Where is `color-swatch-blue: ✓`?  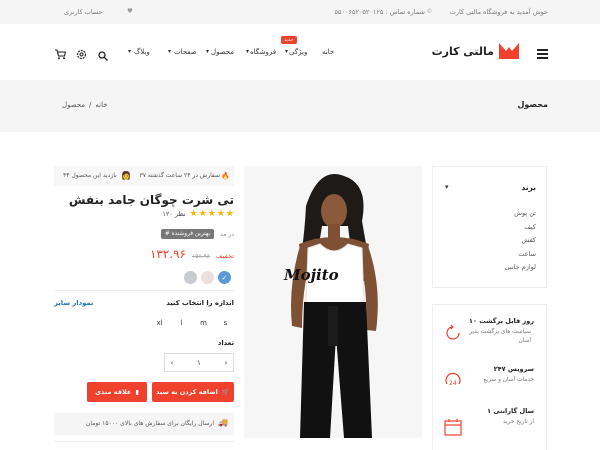
color-swatch-blue: ✓ is located at coordinates (224, 277).